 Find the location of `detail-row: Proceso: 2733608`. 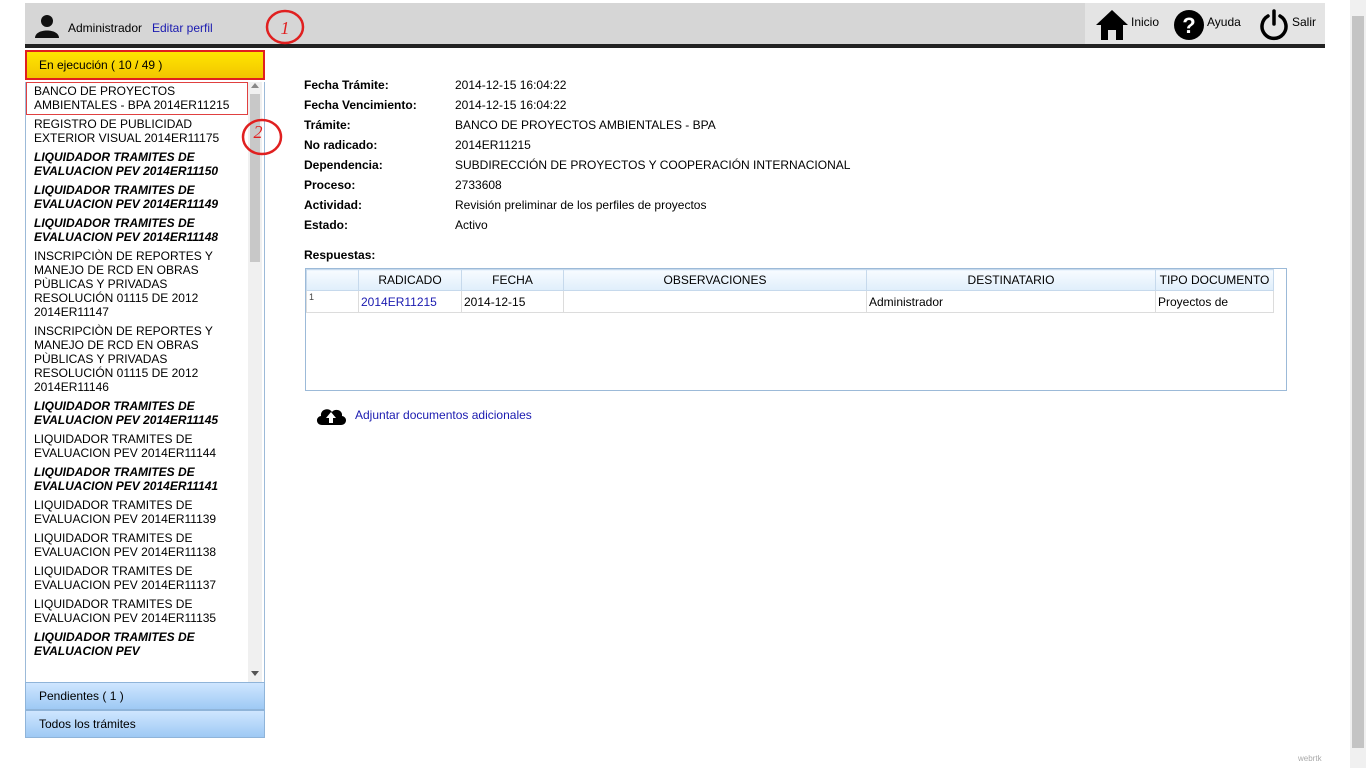

detail-row: Proceso: 2733608 is located at coordinates (654, 188).